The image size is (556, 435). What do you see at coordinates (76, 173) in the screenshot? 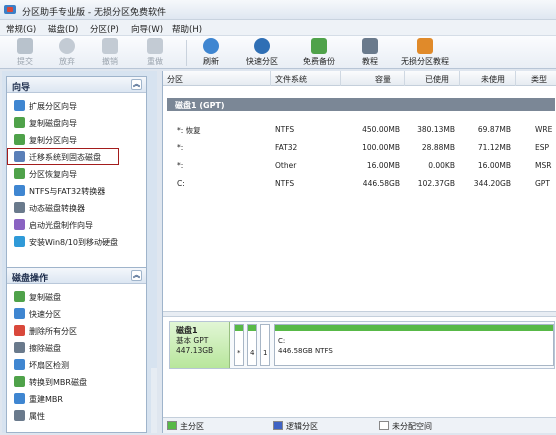
I see `wizard-item: 分区恢复向导` at bounding box center [76, 173].